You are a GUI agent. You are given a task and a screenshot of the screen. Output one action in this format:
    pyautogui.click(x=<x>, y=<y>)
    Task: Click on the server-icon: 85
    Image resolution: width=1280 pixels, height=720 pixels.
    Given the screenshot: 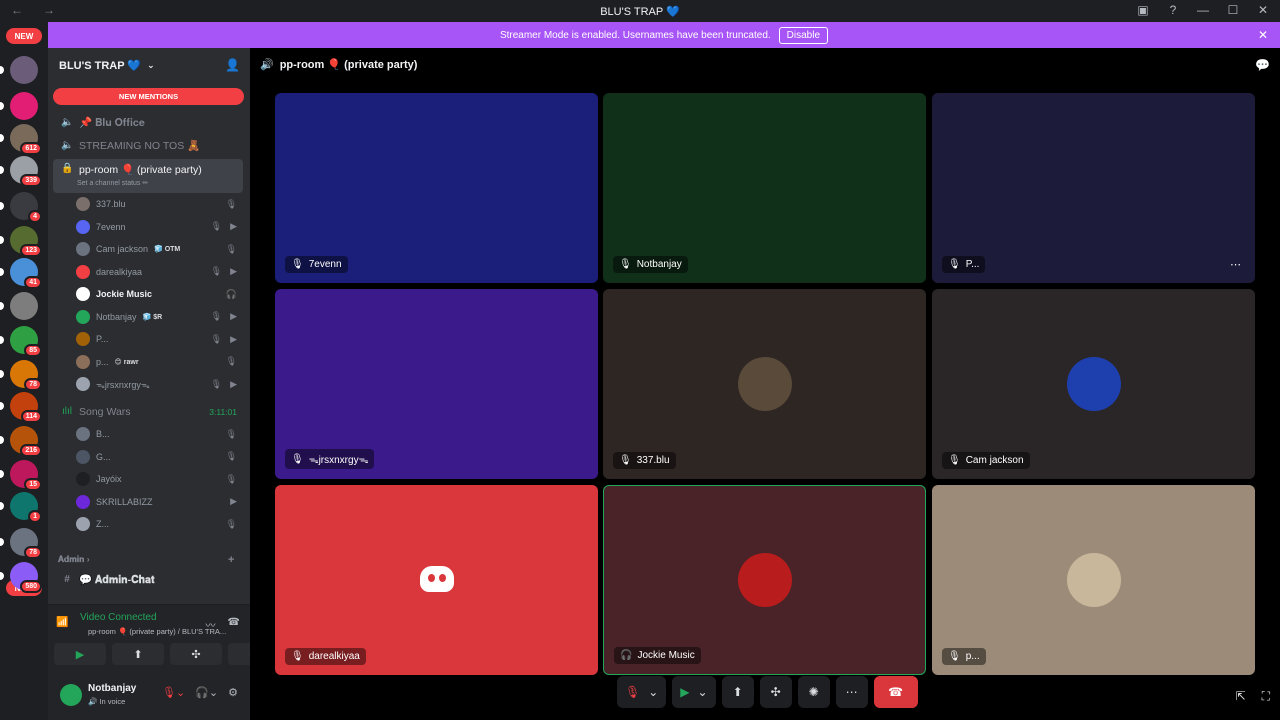 What is the action you would take?
    pyautogui.click(x=21, y=341)
    